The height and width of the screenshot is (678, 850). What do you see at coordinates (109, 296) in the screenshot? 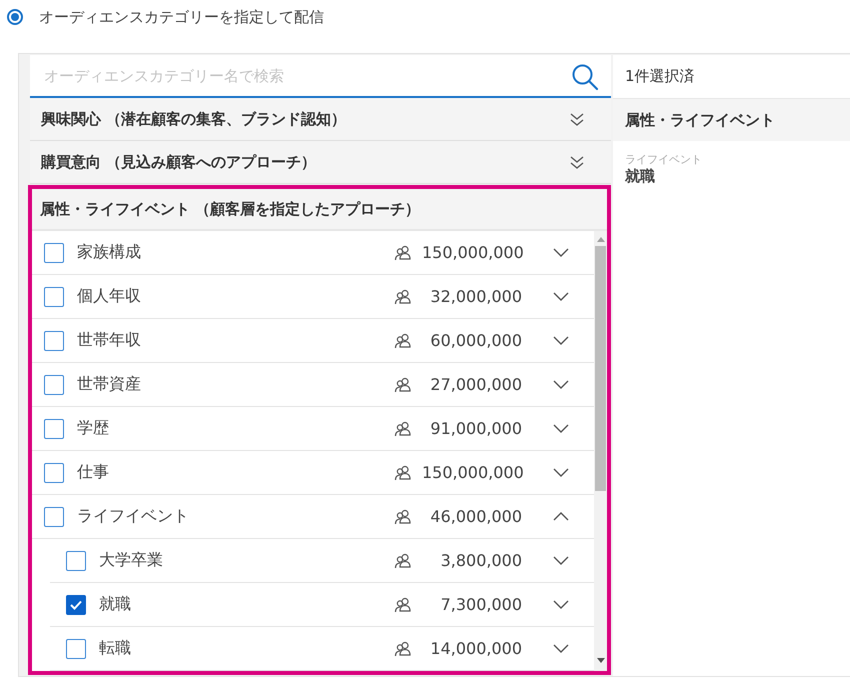
I see `item-label: 個人年収` at bounding box center [109, 296].